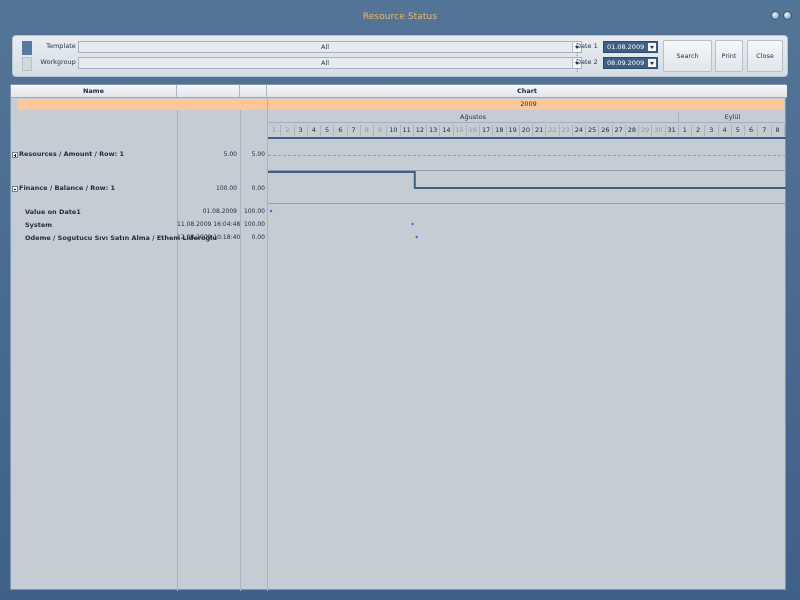 The height and width of the screenshot is (600, 800). I want to click on column-header-chart: Chart, so click(527, 91).